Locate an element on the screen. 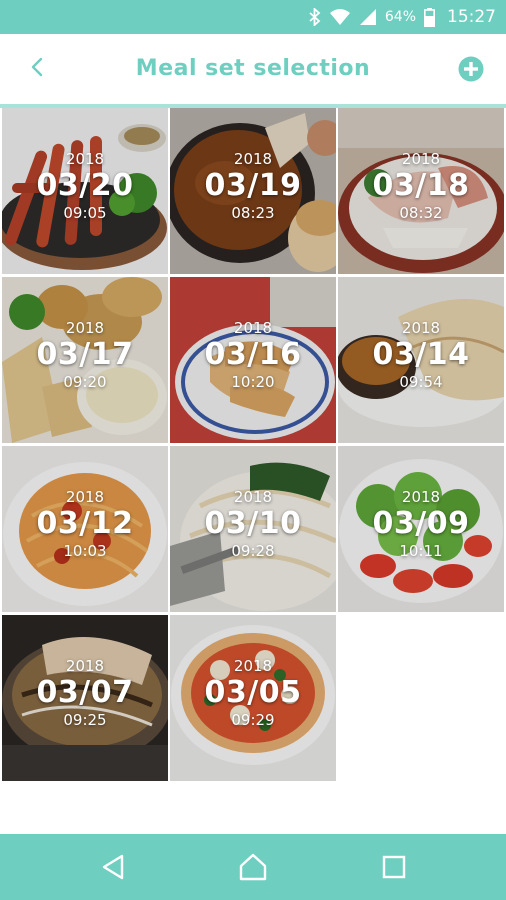 The height and width of the screenshot is (900, 506). meal-label: 2018 03/17 09:20 is located at coordinates (85, 355).